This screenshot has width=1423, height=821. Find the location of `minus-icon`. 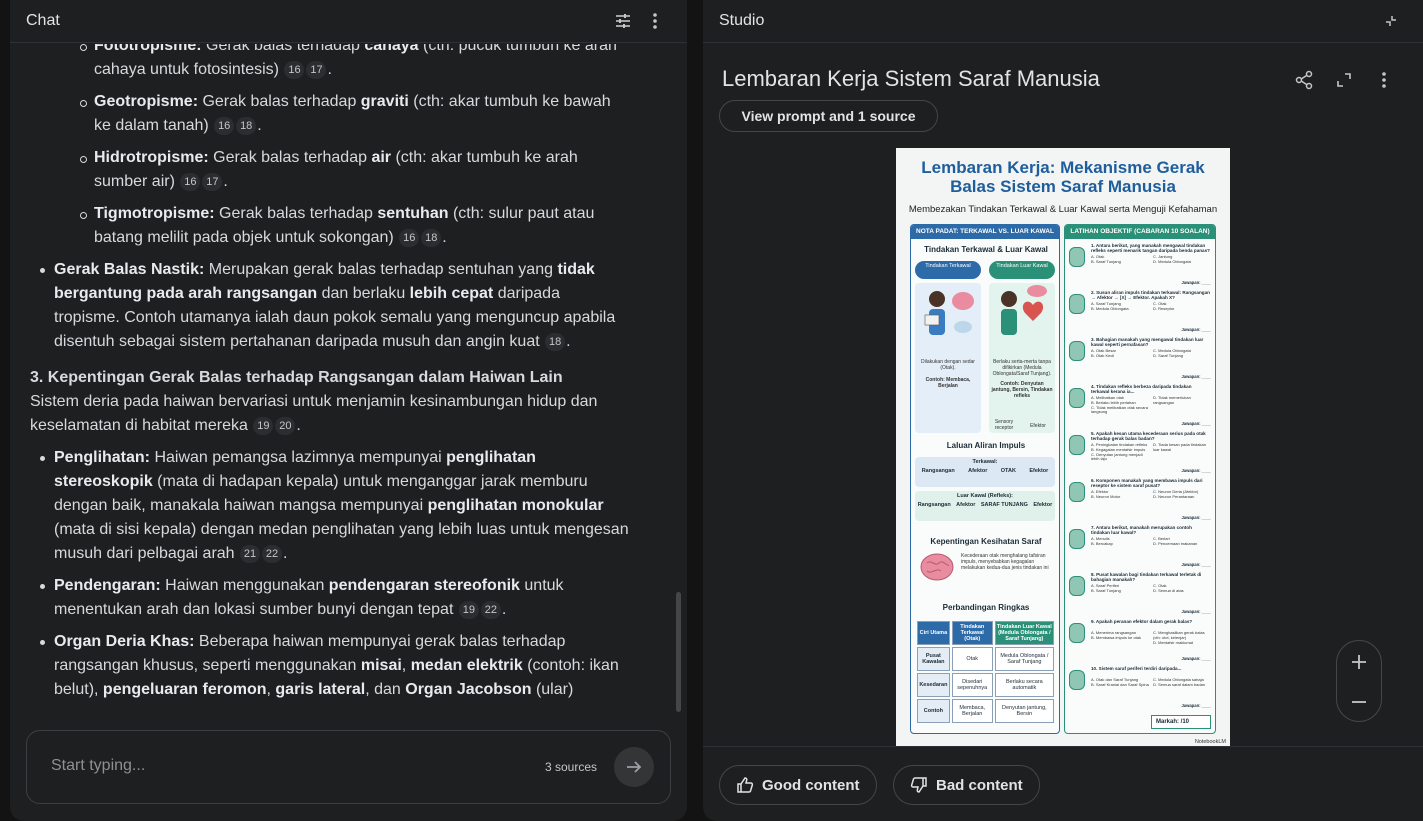

minus-icon is located at coordinates (1359, 702).